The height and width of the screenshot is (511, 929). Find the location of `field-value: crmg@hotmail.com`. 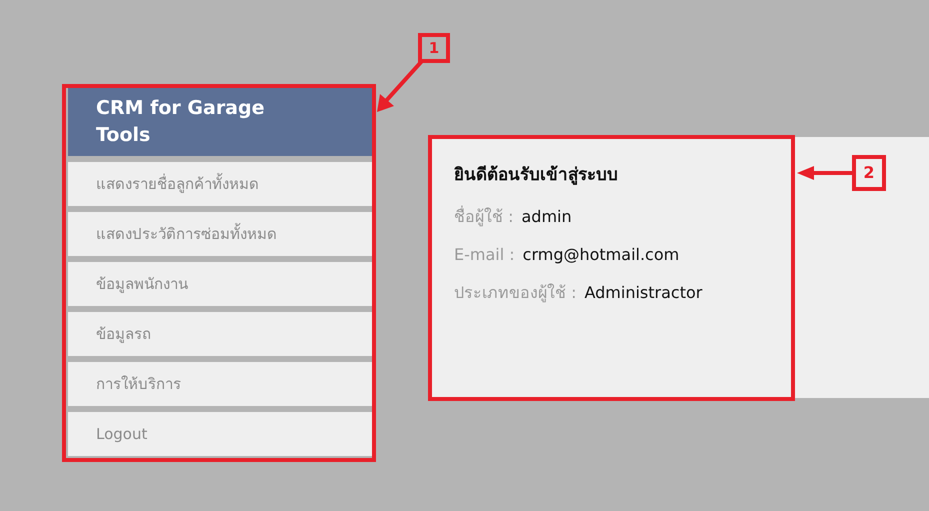

field-value: crmg@hotmail.com is located at coordinates (601, 255).